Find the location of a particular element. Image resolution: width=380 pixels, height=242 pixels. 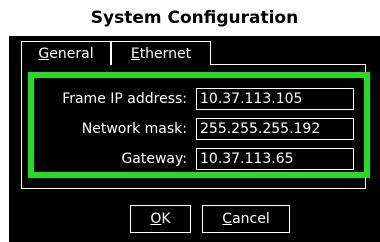

dialog-title: System Configuration is located at coordinates (194, 18).